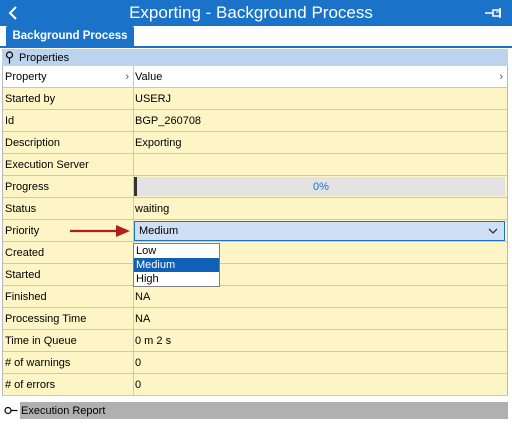 Image resolution: width=512 pixels, height=430 pixels. I want to click on property-value, so click(320, 164).